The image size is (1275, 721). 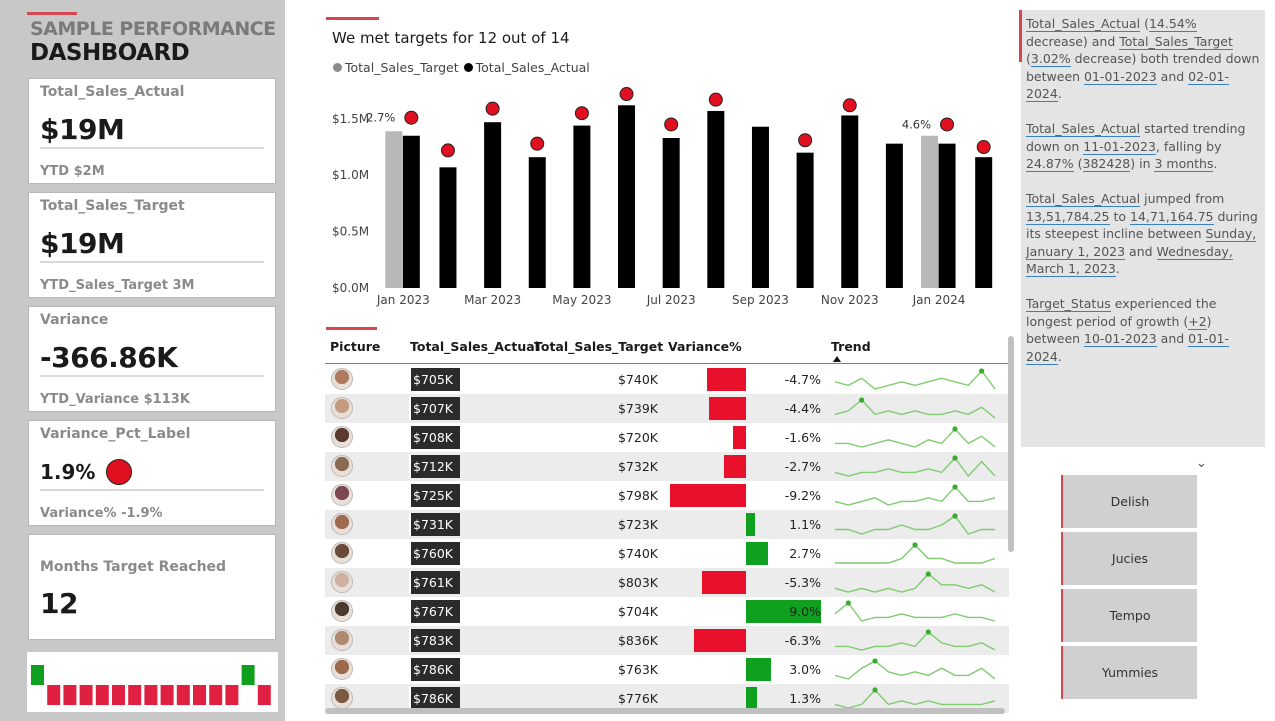 I want to click on narrative-highlight: 13,51,784.25, so click(x=1068, y=216).